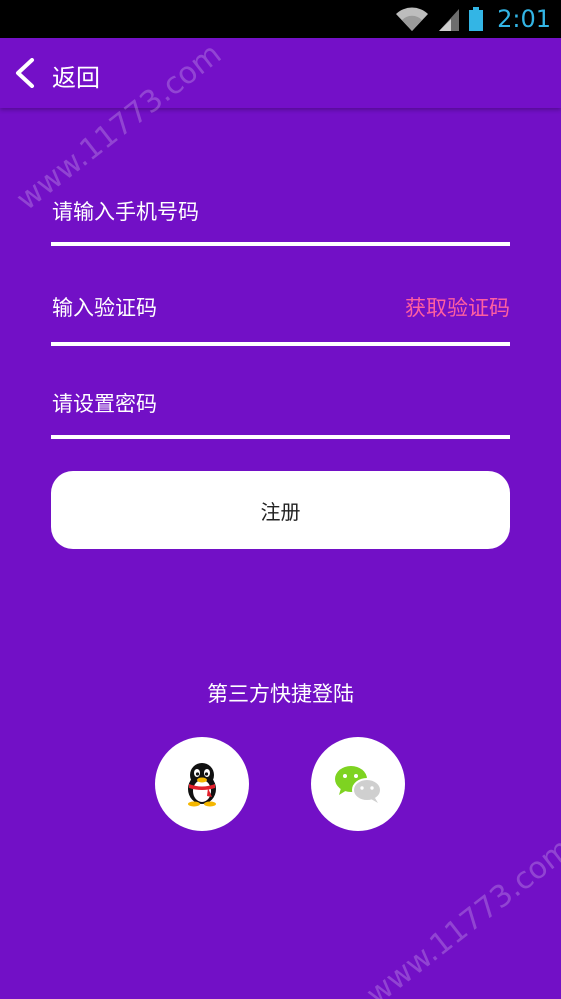 This screenshot has height=999, width=561. Describe the element at coordinates (280, 317) in the screenshot. I see `code-field: 输入验证码 获取验证码` at that location.